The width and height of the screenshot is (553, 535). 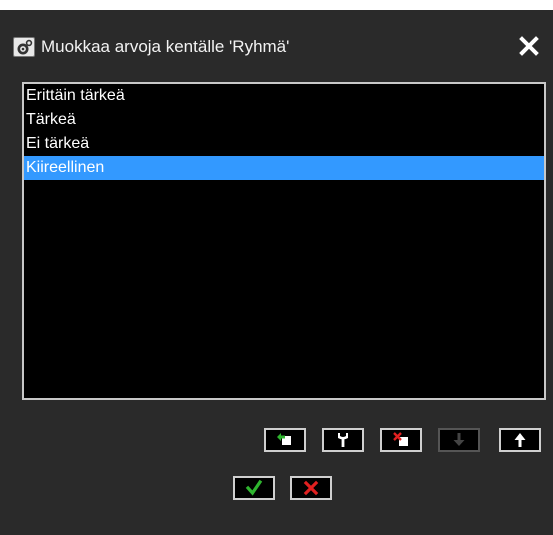 I want to click on list-item: Erittäin tärkeä, so click(x=284, y=96).